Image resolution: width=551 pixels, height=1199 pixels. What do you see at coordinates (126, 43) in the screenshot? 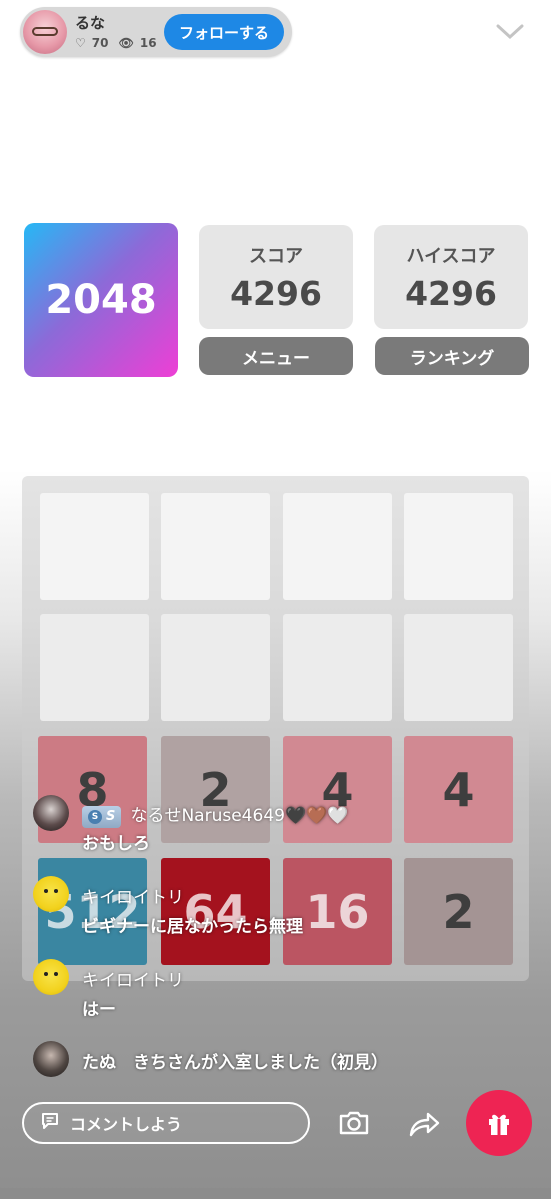
I see `eye-icon: 👁` at bounding box center [126, 43].